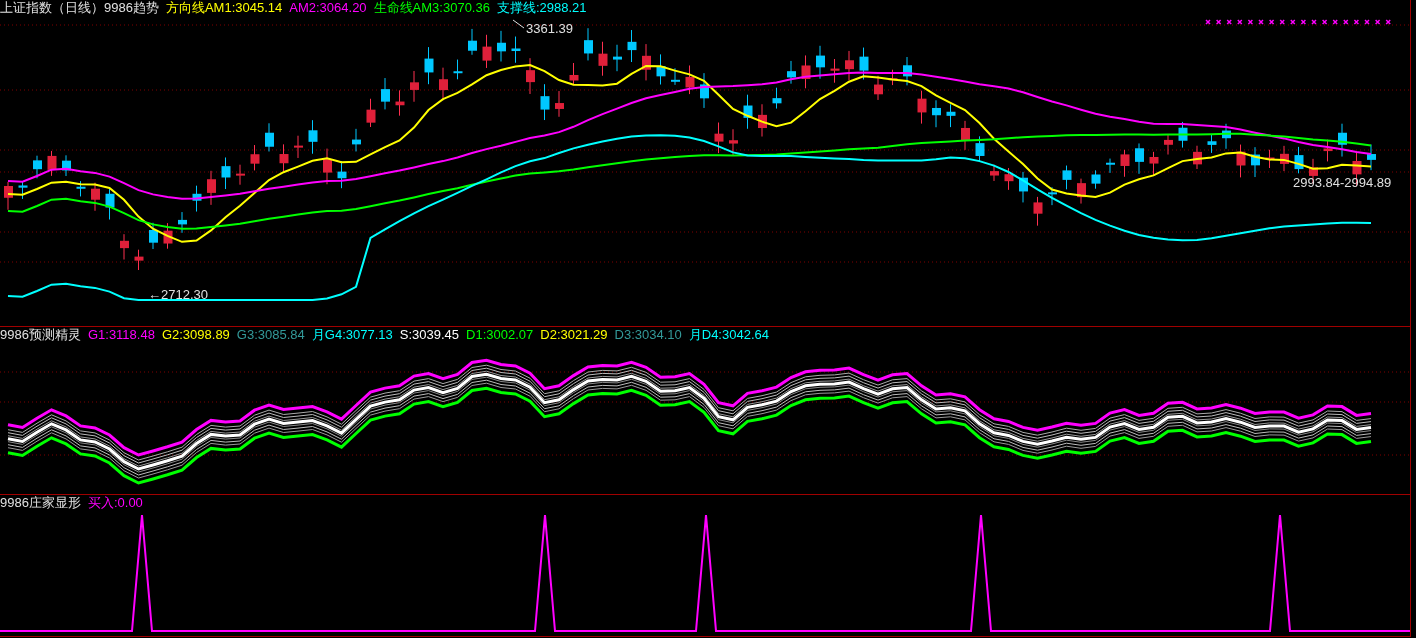 The height and width of the screenshot is (638, 1416). Describe the element at coordinates (518, 24) in the screenshot. I see `leader-line` at that location.